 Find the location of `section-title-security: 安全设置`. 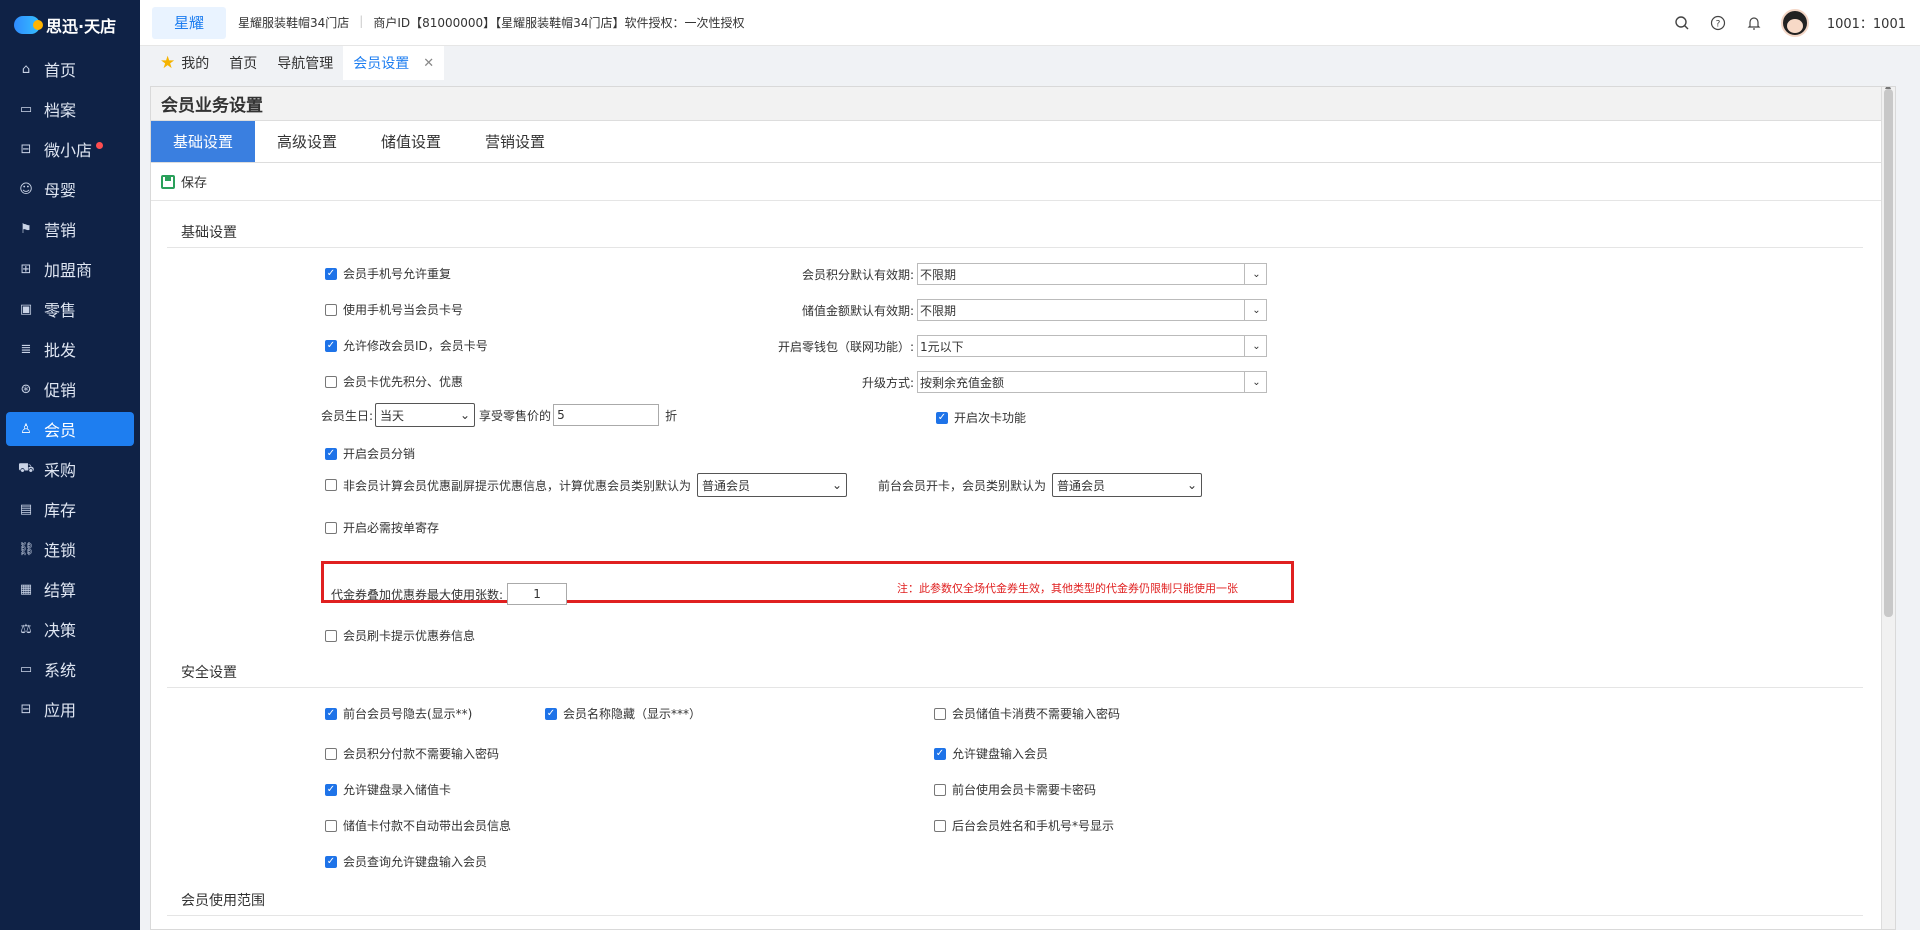

section-title-security: 安全设置 is located at coordinates (209, 673).